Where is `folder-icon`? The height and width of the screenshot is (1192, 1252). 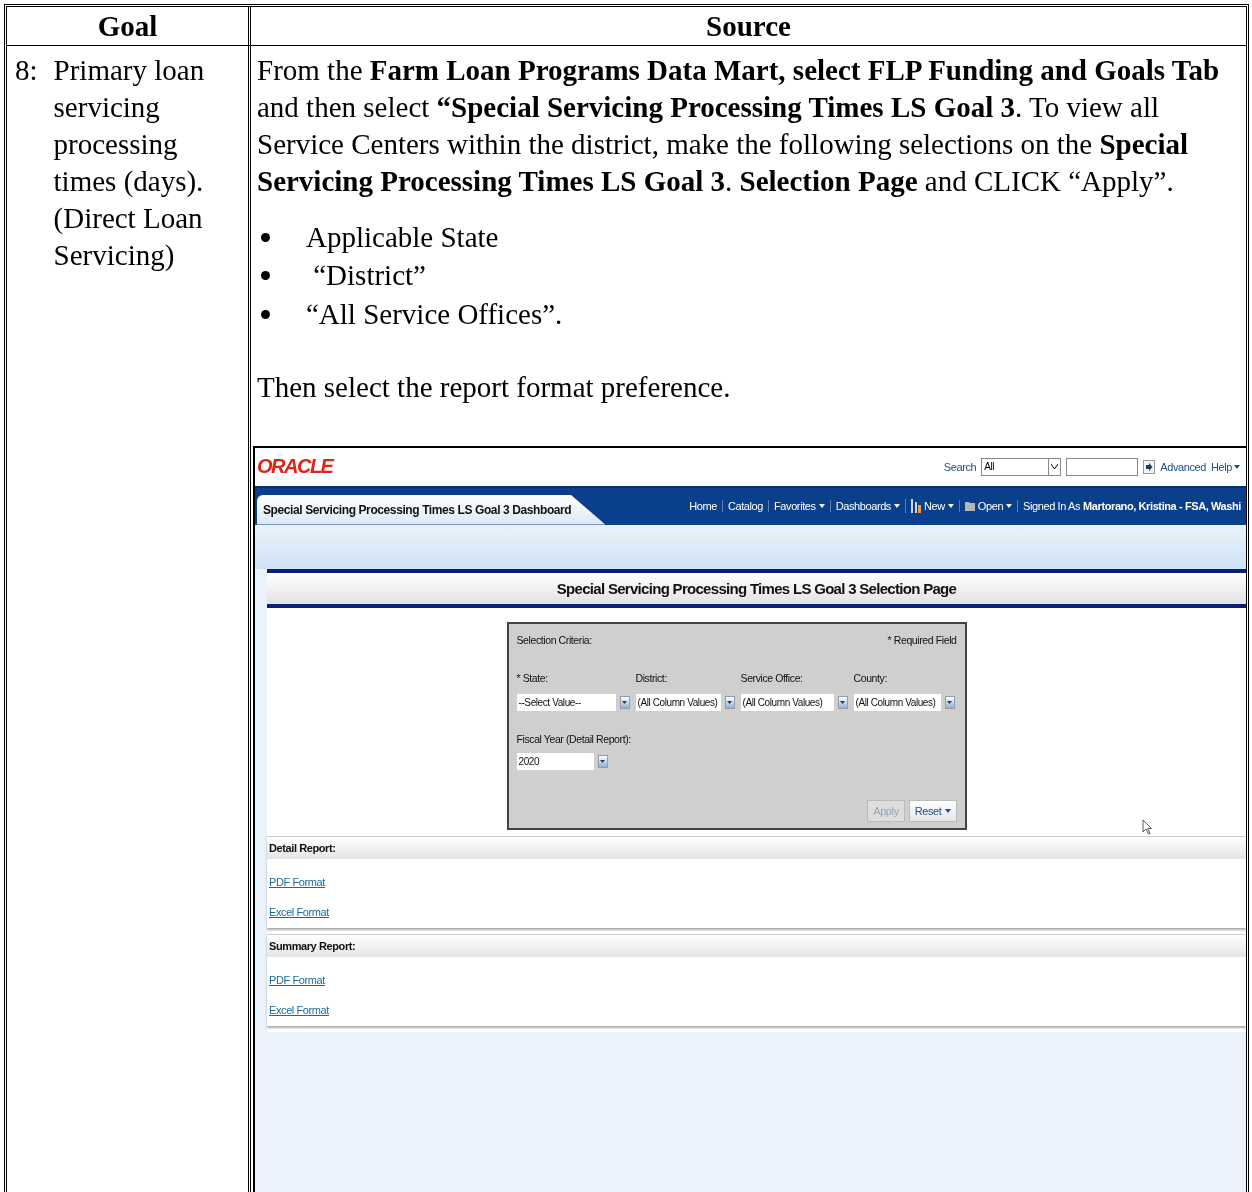 folder-icon is located at coordinates (969, 506).